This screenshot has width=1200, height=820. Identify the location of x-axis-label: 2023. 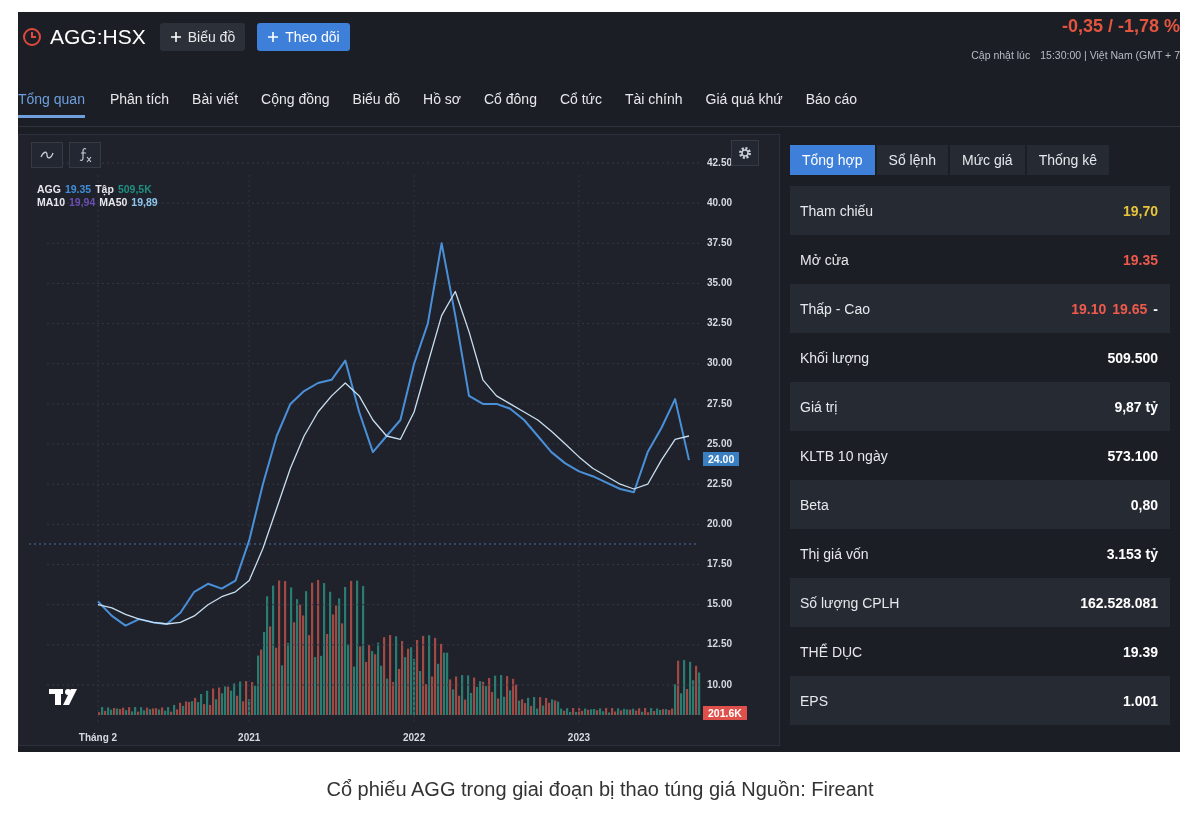
(579, 737).